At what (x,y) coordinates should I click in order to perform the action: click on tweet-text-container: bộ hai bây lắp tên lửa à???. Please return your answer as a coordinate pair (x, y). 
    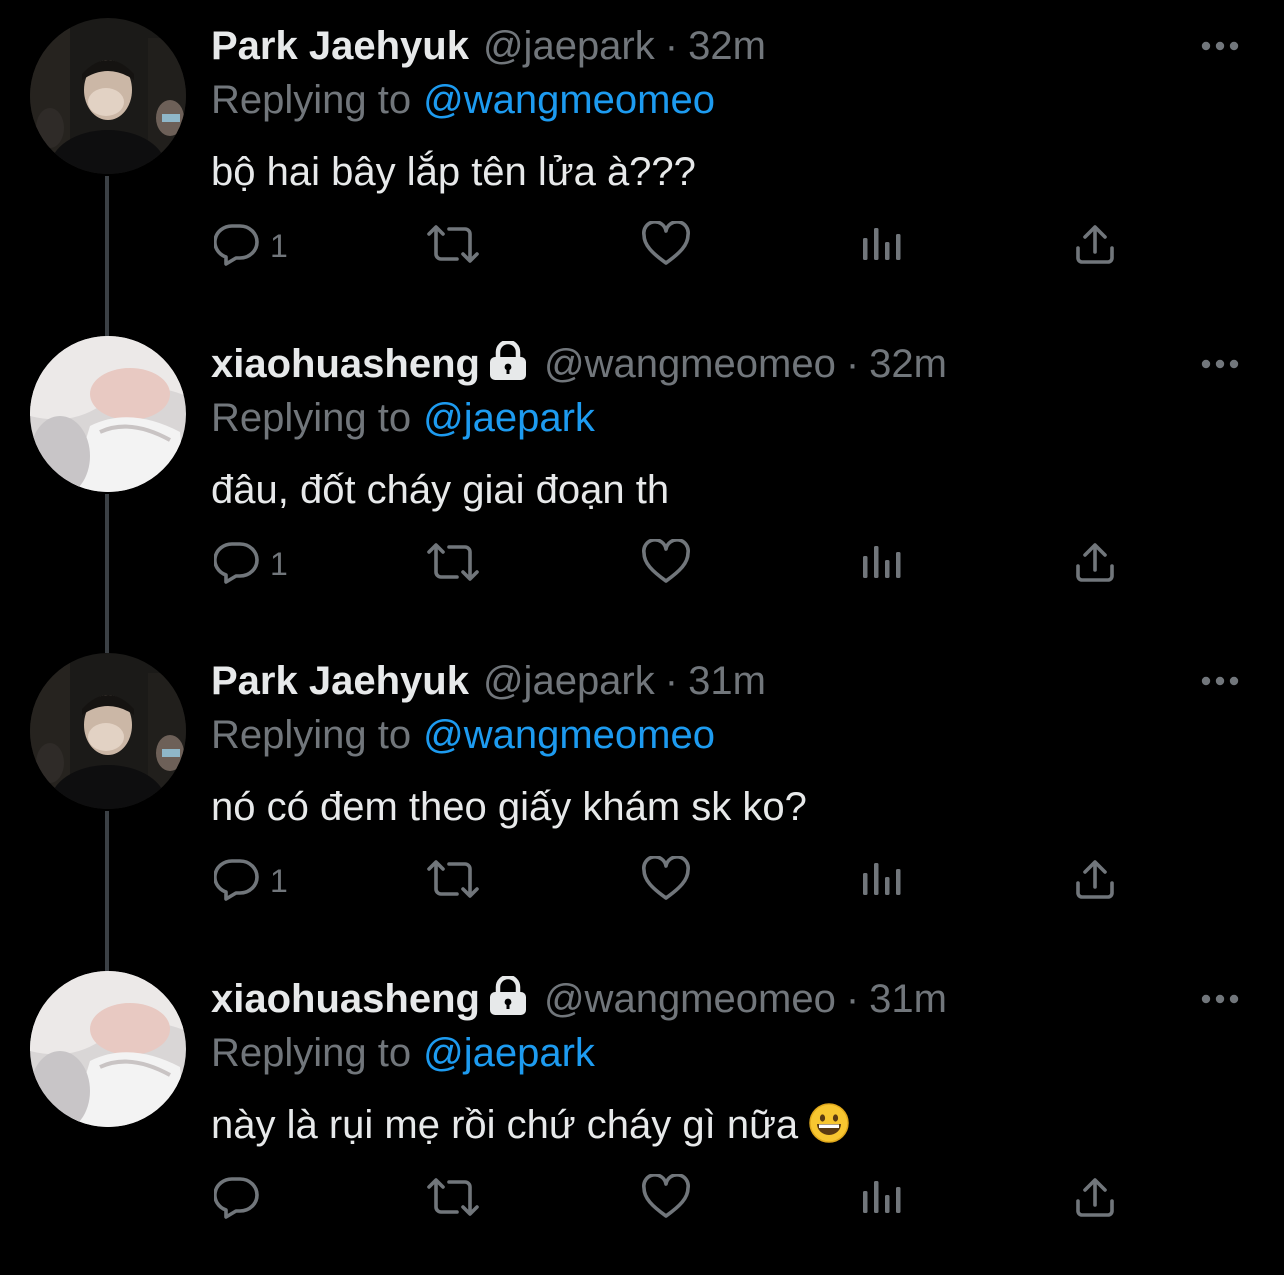
    Looking at the image, I should click on (453, 172).